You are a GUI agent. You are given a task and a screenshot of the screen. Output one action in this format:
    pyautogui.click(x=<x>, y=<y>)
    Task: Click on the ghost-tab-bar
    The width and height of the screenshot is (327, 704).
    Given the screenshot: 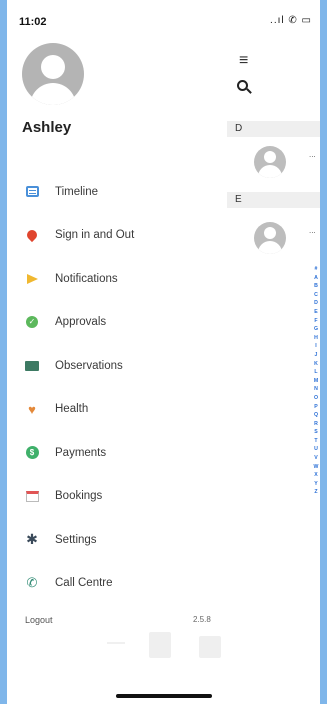 What is the action you would take?
    pyautogui.click(x=157, y=652)
    